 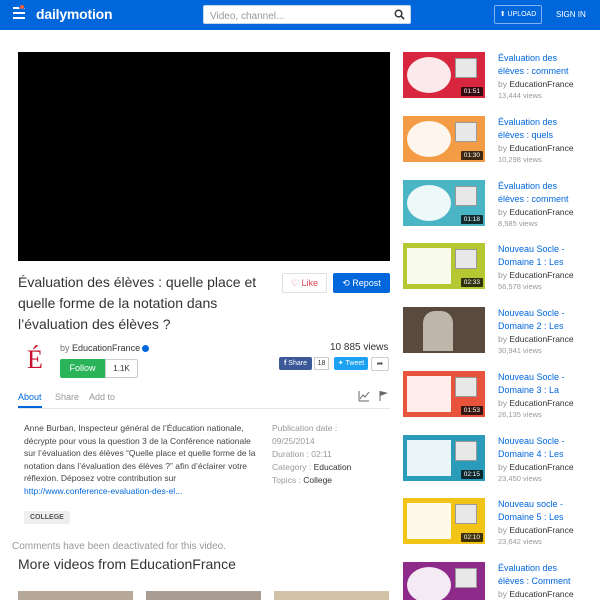 What do you see at coordinates (74, 14) in the screenshot?
I see `logo: dailymotion` at bounding box center [74, 14].